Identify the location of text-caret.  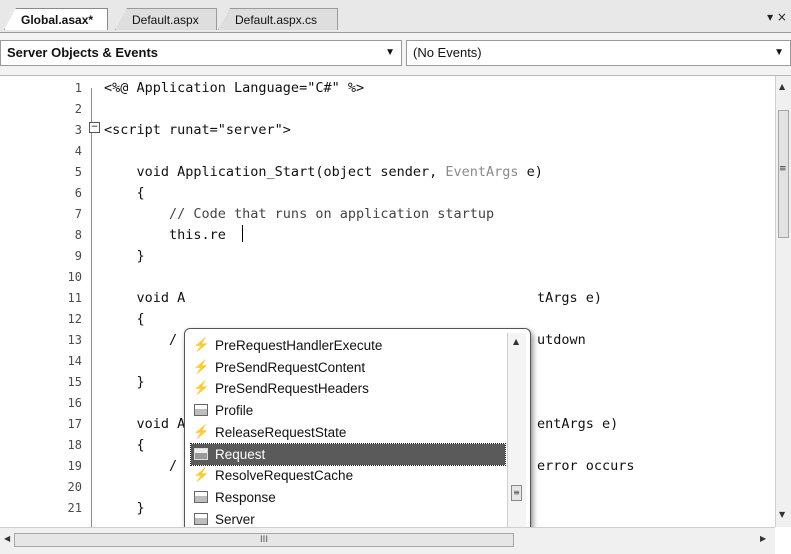
(242, 233).